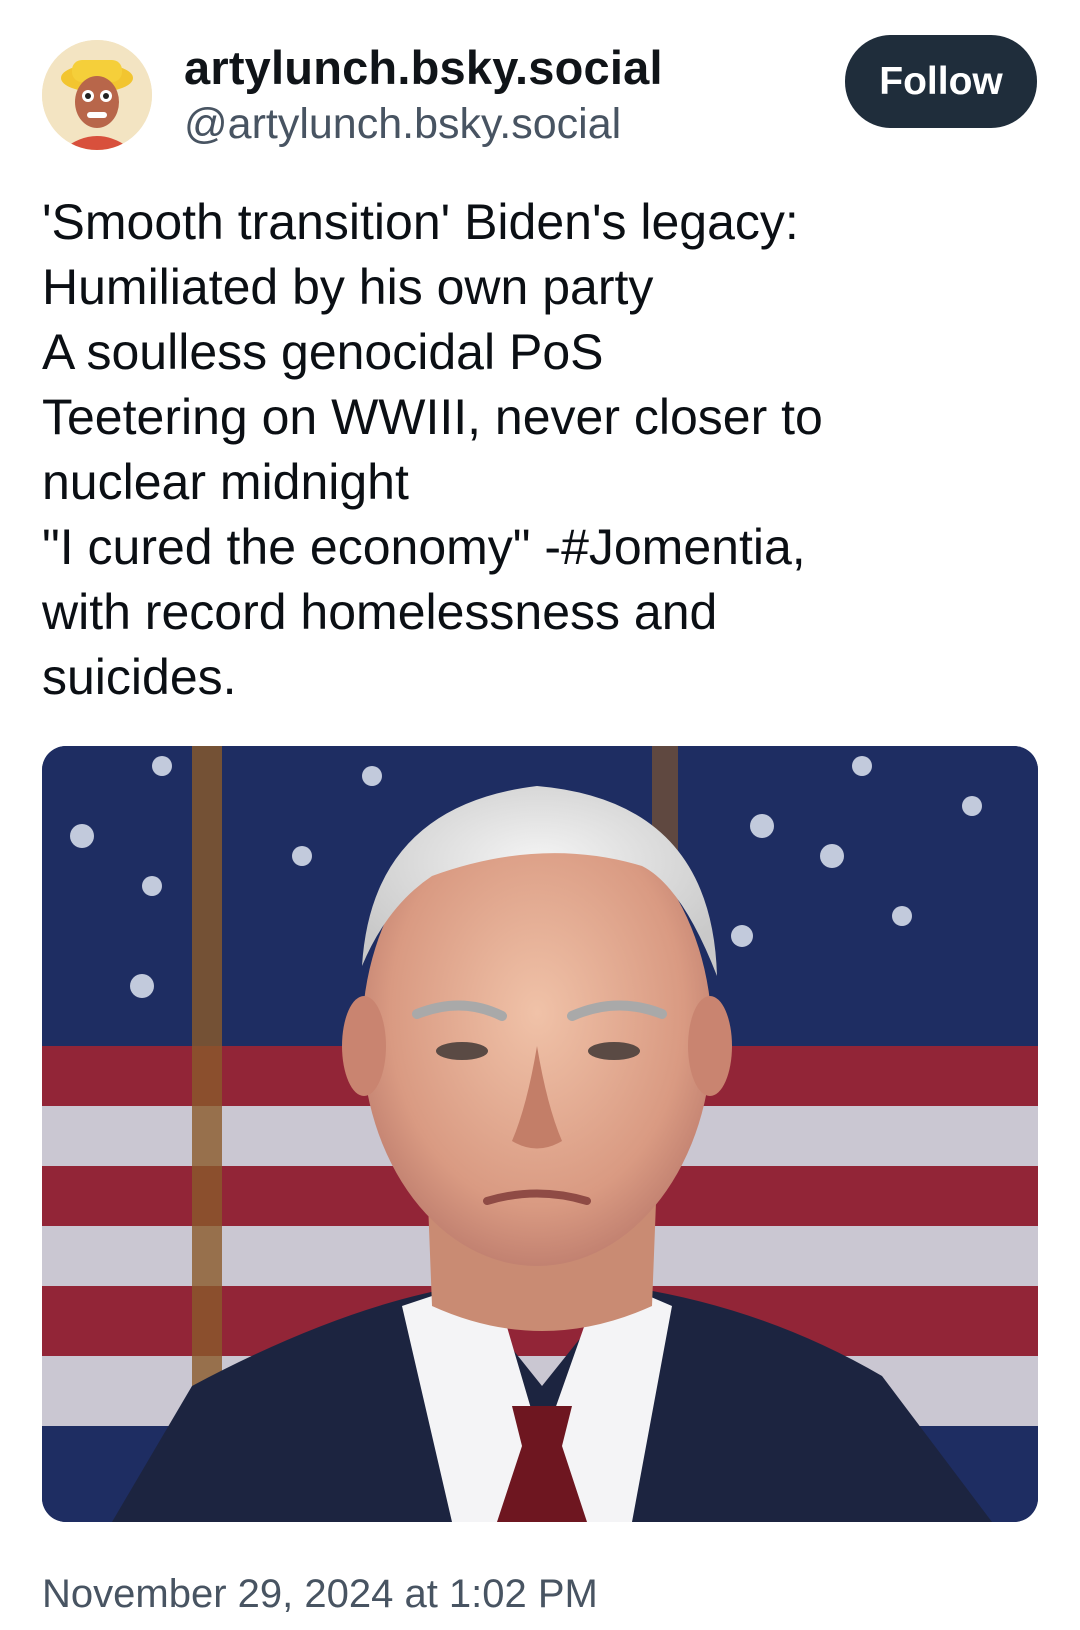 This screenshot has width=1080, height=1630. I want to click on cartoon-portrait-icon, so click(97, 95).